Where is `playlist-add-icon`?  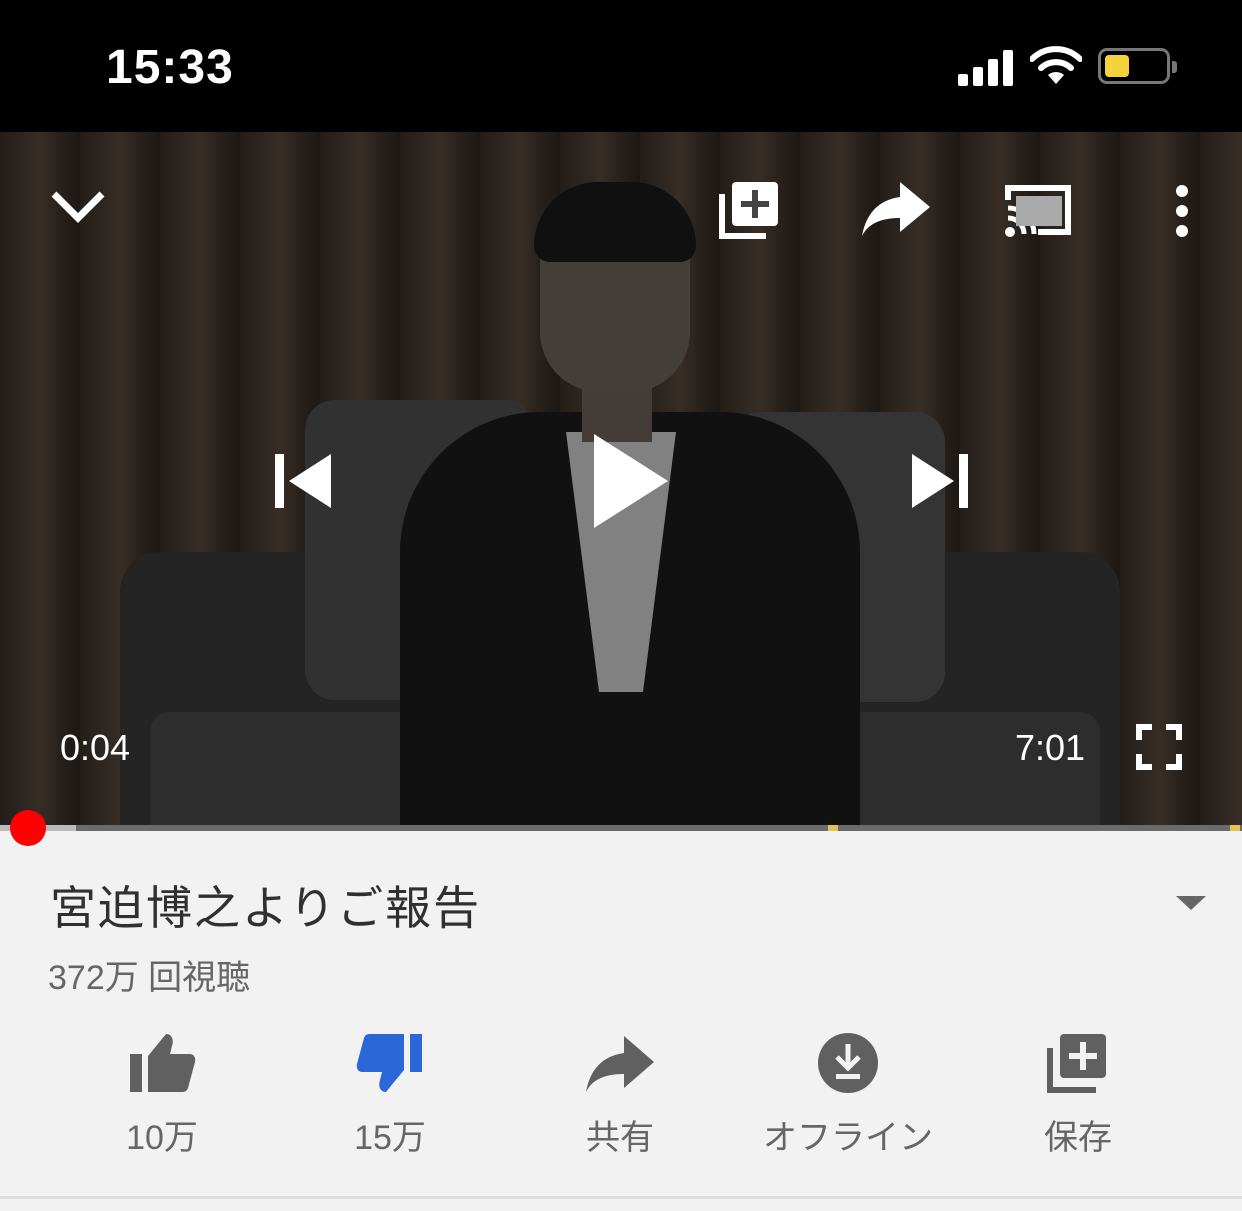
playlist-add-icon is located at coordinates (1076, 1063).